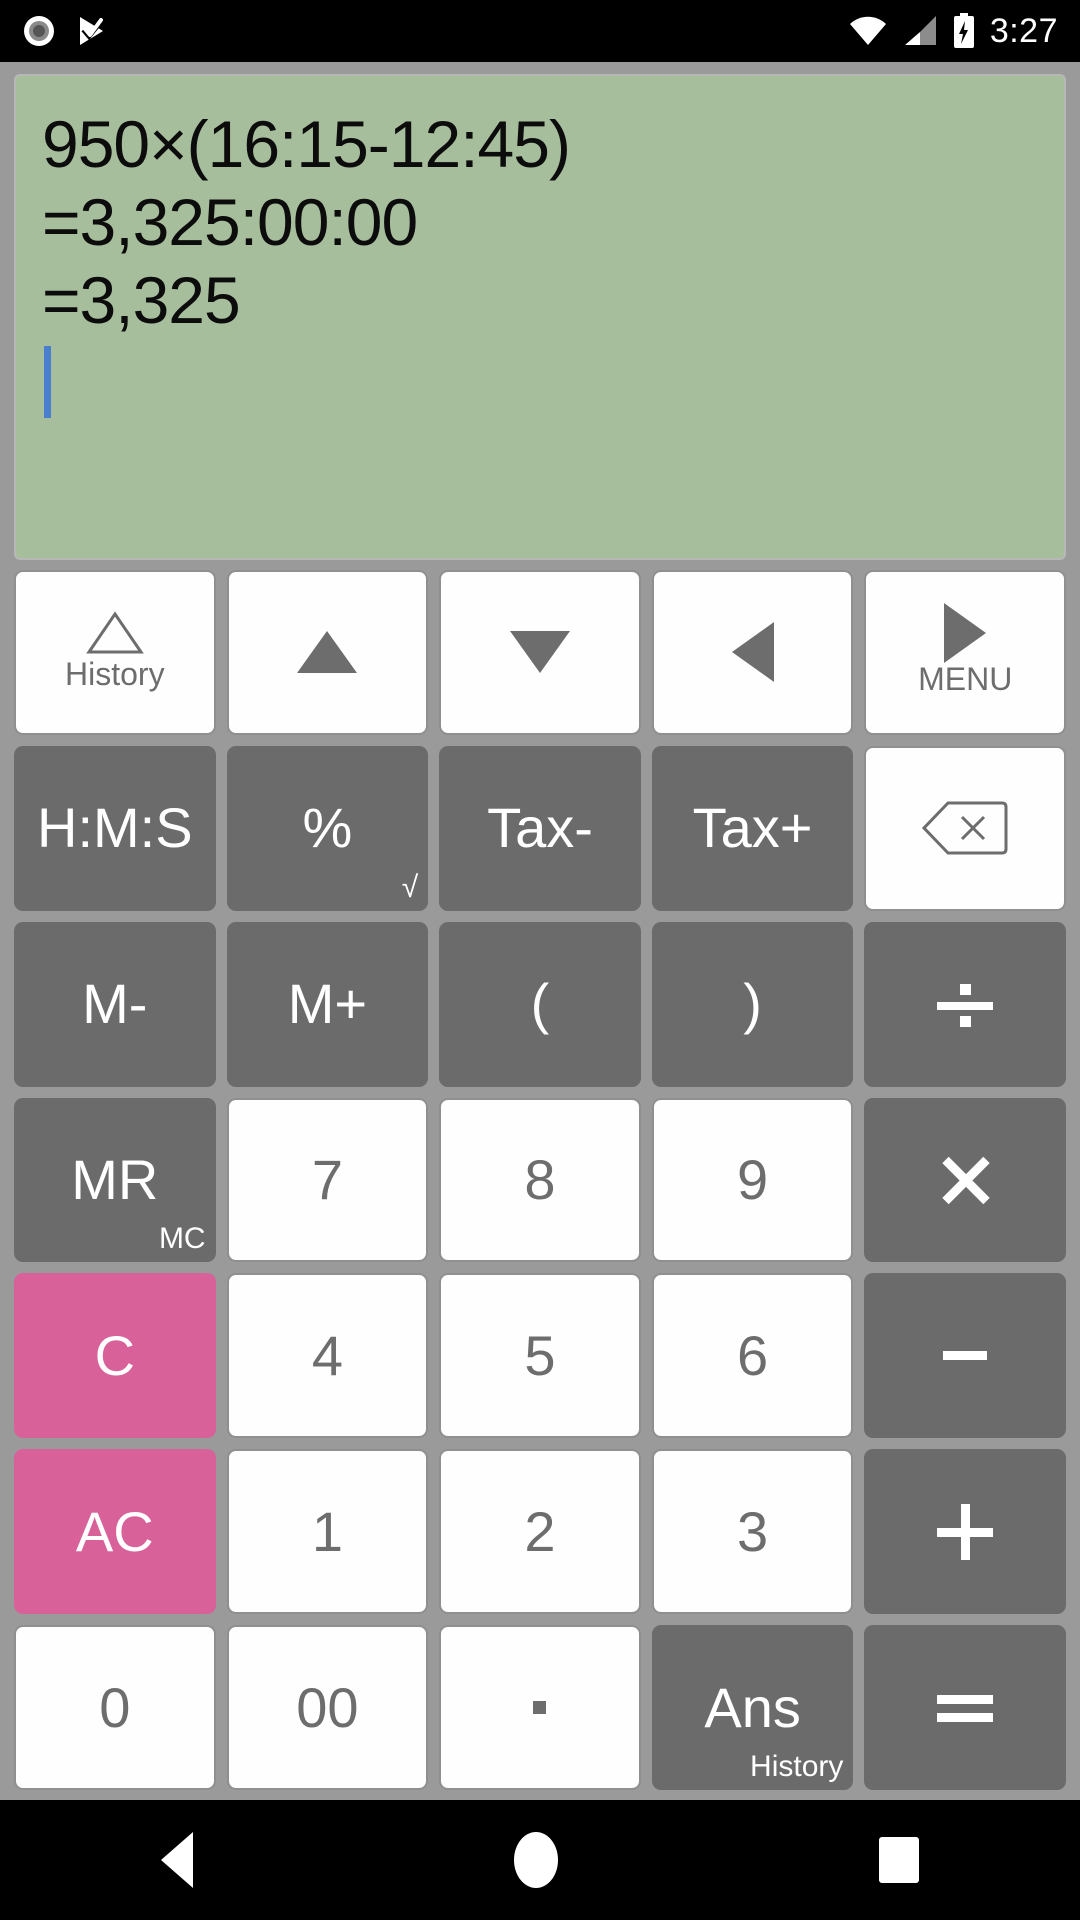 This screenshot has height=1920, width=1080. I want to click on clear-key: C, so click(115, 1356).